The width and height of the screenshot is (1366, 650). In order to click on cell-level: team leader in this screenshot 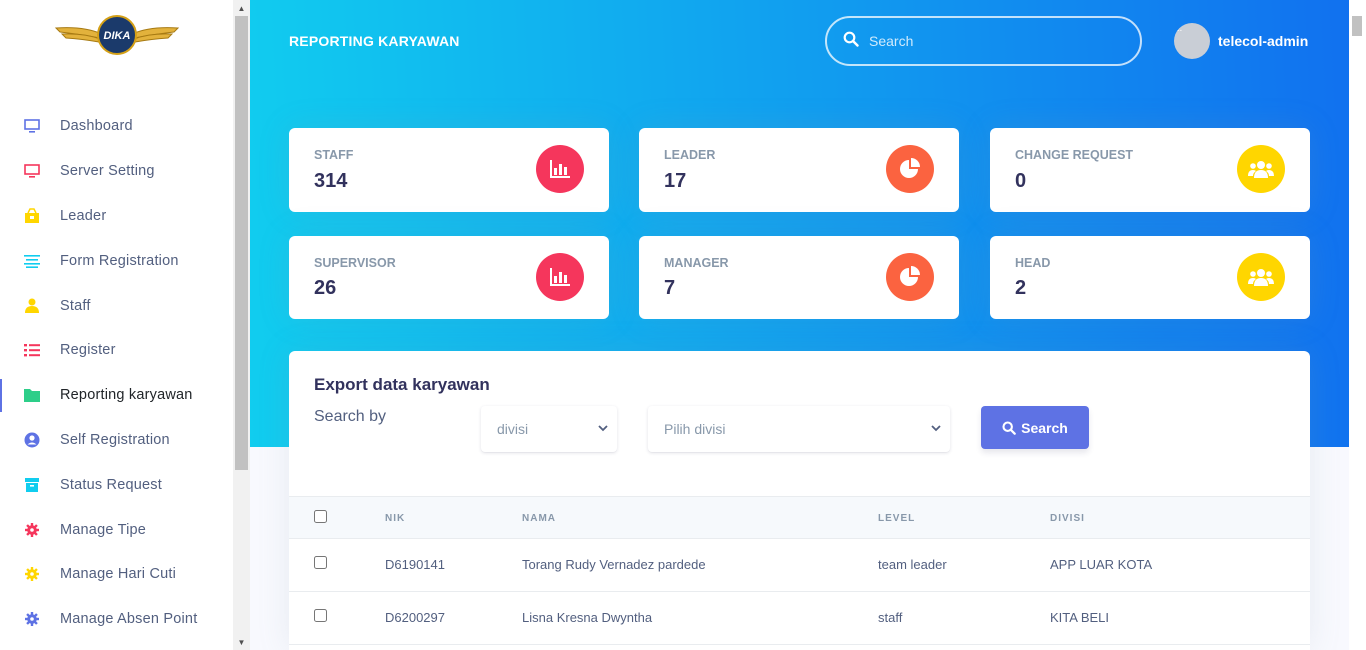, I will do `click(912, 564)`.